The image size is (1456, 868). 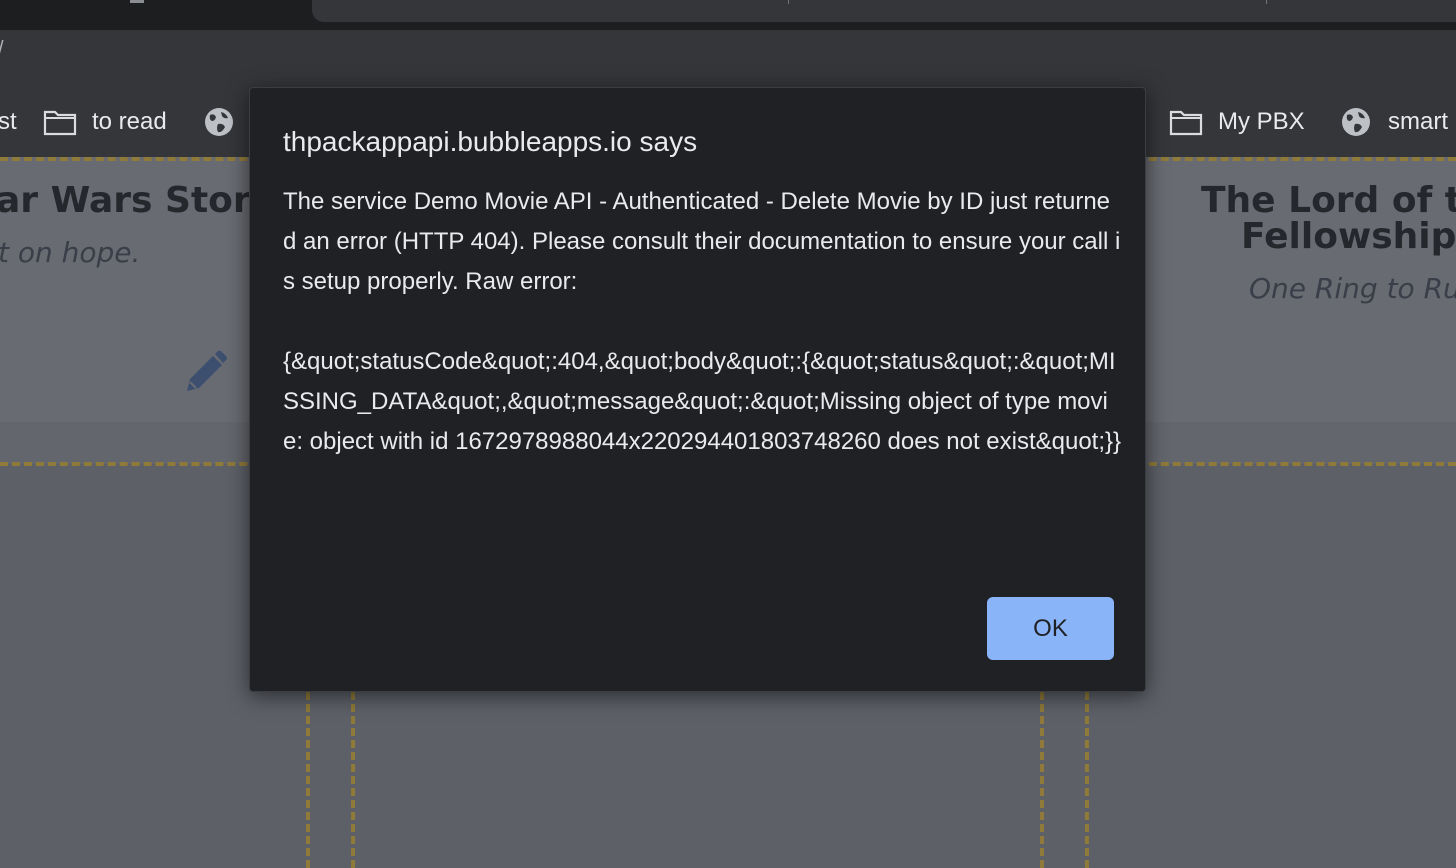 I want to click on tab-strip, so click(x=728, y=15).